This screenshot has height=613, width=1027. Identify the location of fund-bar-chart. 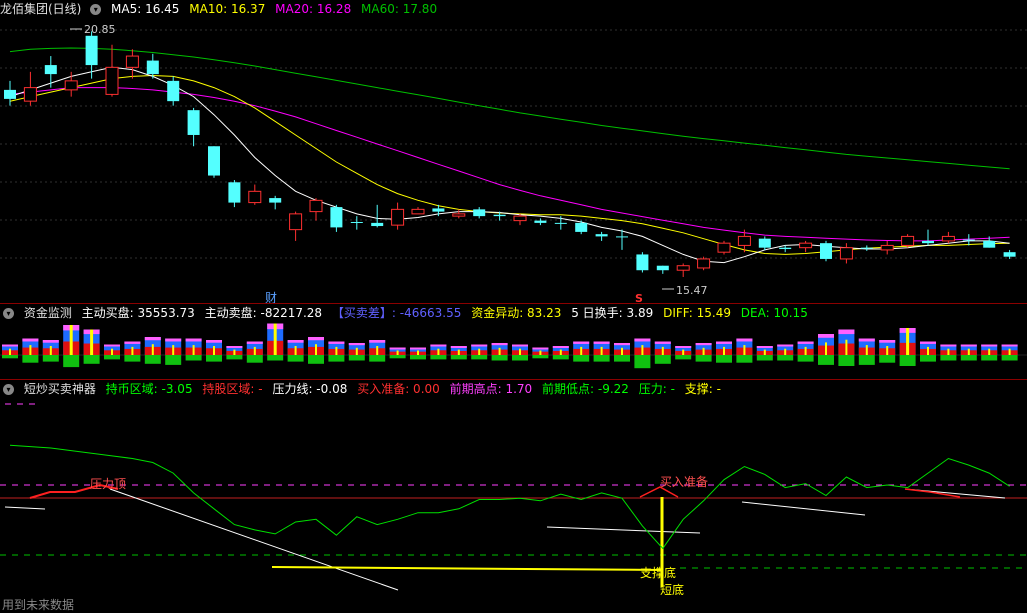
(513, 350).